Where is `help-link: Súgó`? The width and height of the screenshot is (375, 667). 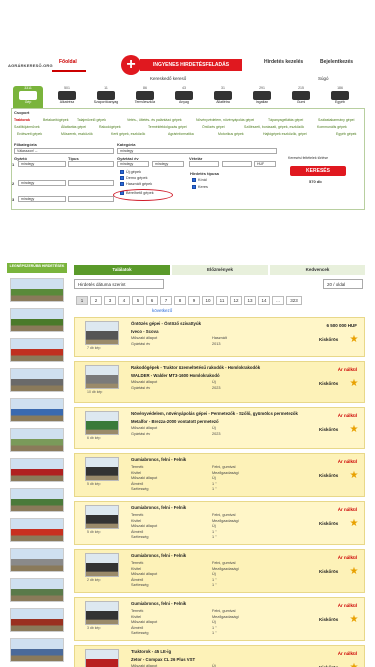
help-link: Súgó is located at coordinates (323, 78).